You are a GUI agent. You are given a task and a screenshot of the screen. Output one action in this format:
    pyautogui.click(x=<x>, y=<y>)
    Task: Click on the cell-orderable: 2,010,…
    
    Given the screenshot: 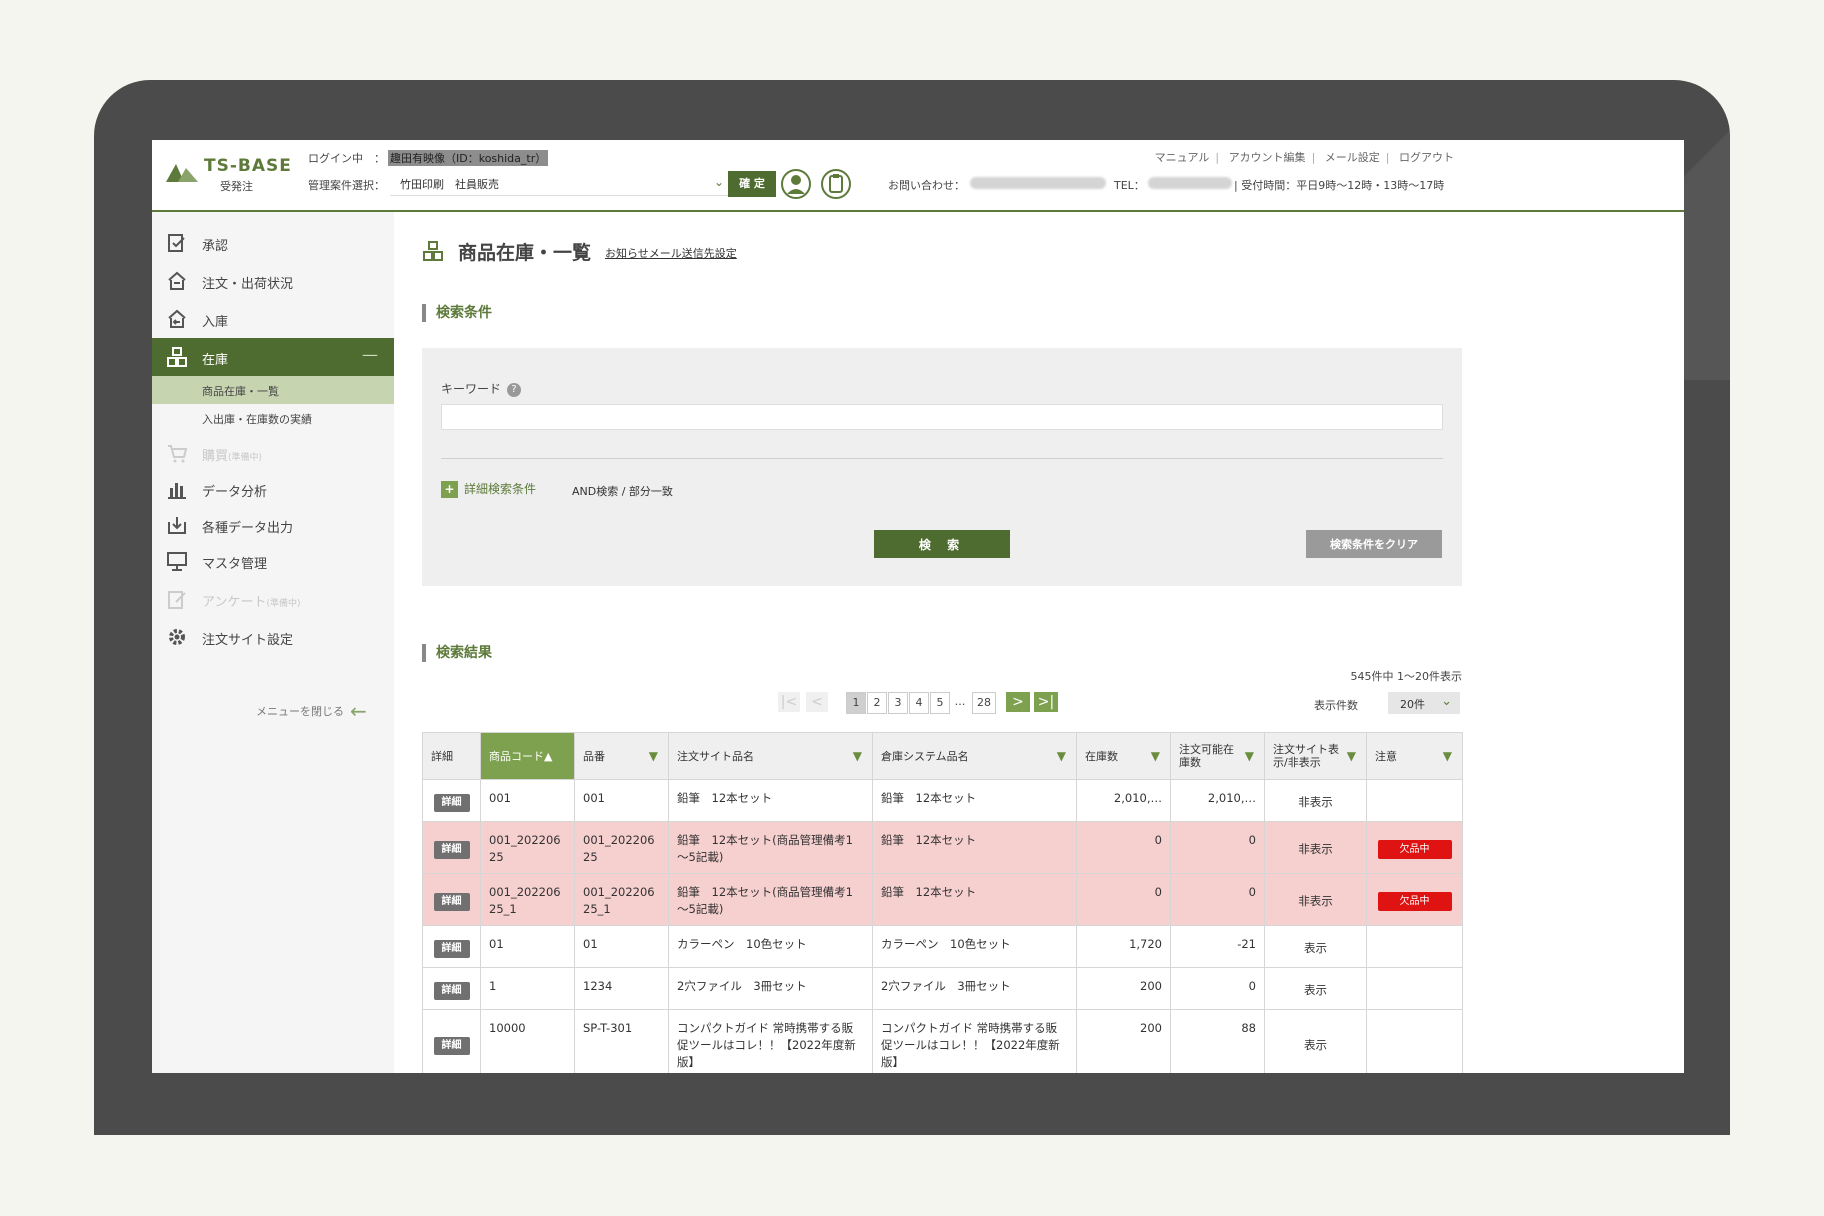 What is the action you would take?
    pyautogui.click(x=1217, y=800)
    